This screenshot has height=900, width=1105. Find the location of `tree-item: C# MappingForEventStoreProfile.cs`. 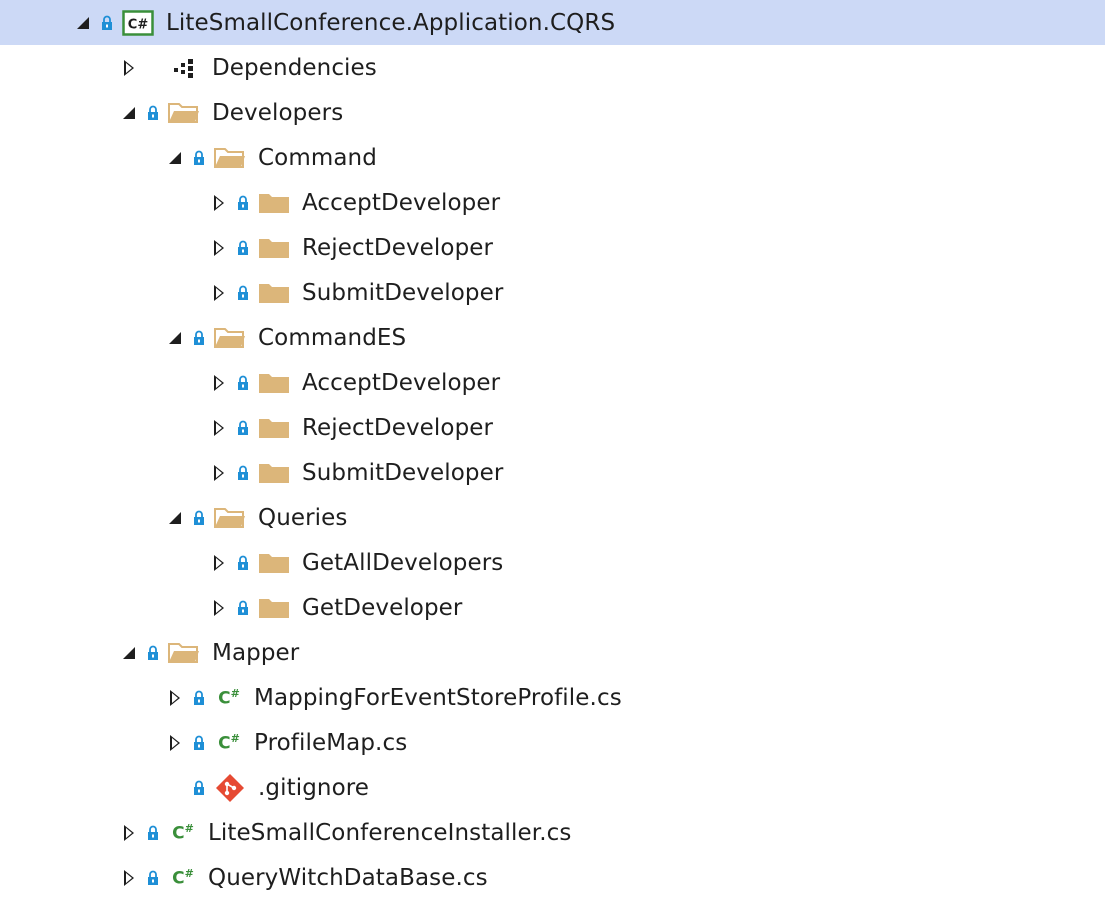

tree-item: C# MappingForEventStoreProfile.cs is located at coordinates (552, 697).